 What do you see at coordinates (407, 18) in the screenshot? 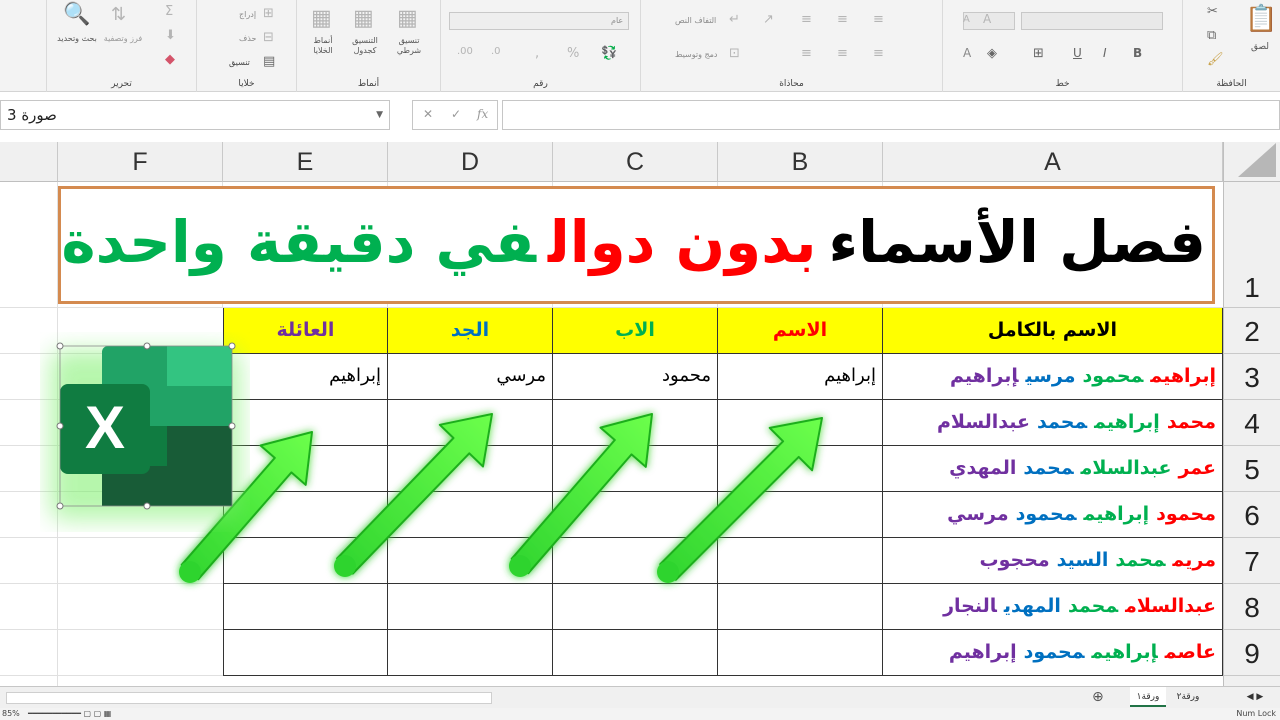
I see `conditional-formatting-icon: ▦` at bounding box center [407, 18].